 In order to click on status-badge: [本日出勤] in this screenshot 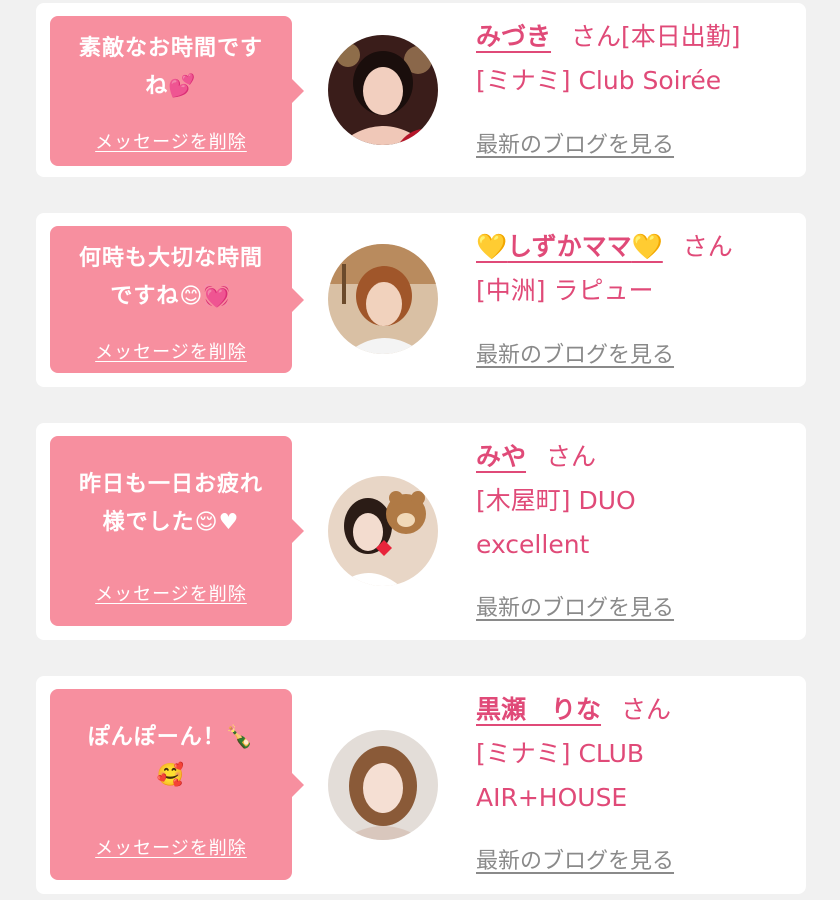, I will do `click(681, 36)`.